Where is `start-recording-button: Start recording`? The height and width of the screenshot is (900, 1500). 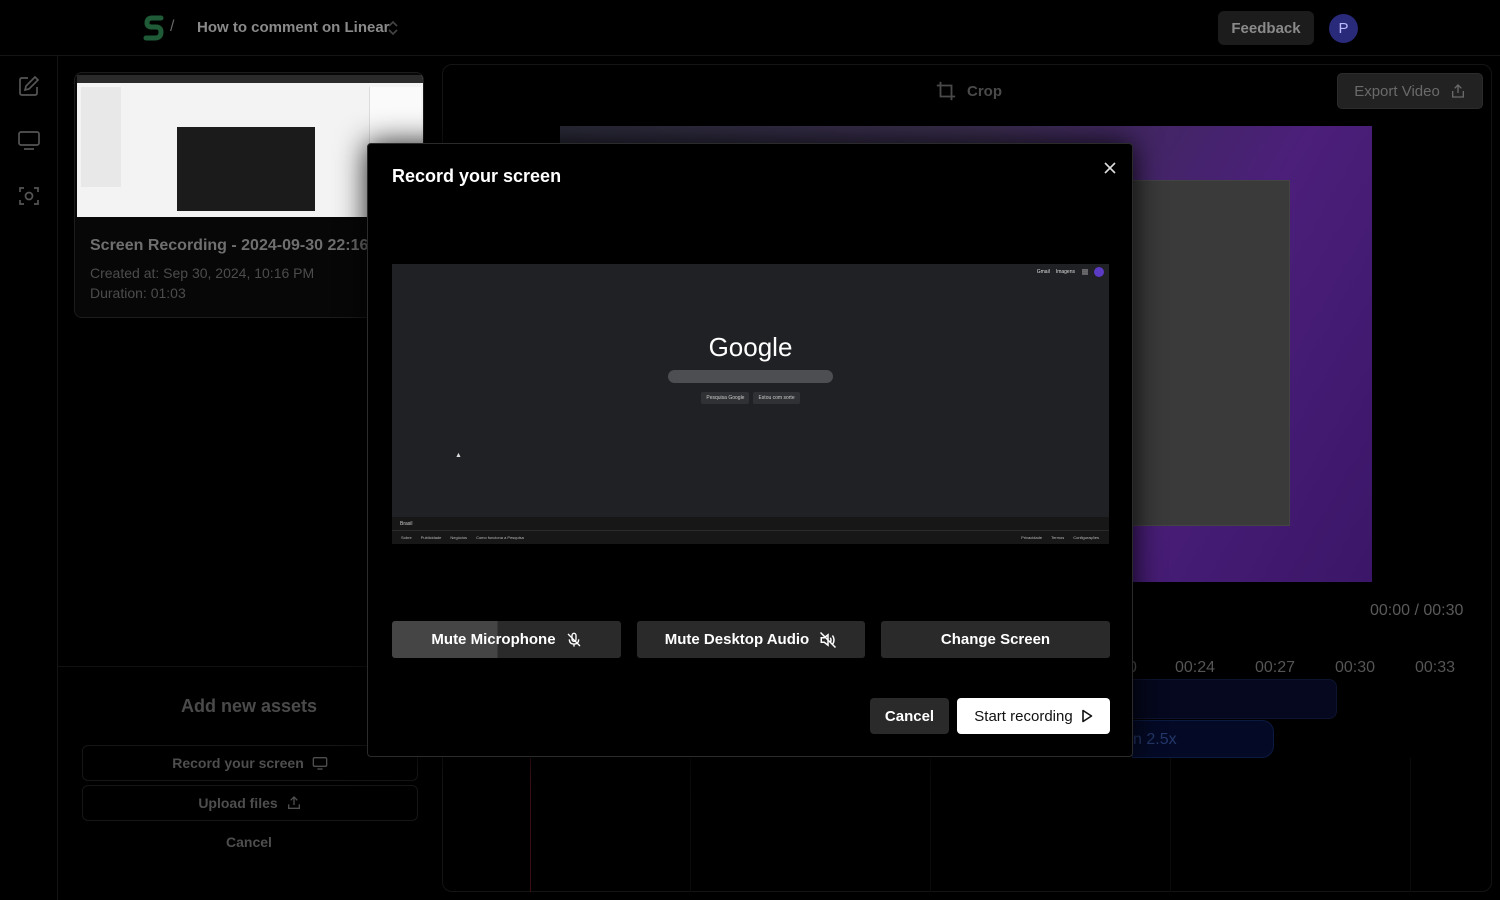
start-recording-button: Start recording is located at coordinates (1033, 716).